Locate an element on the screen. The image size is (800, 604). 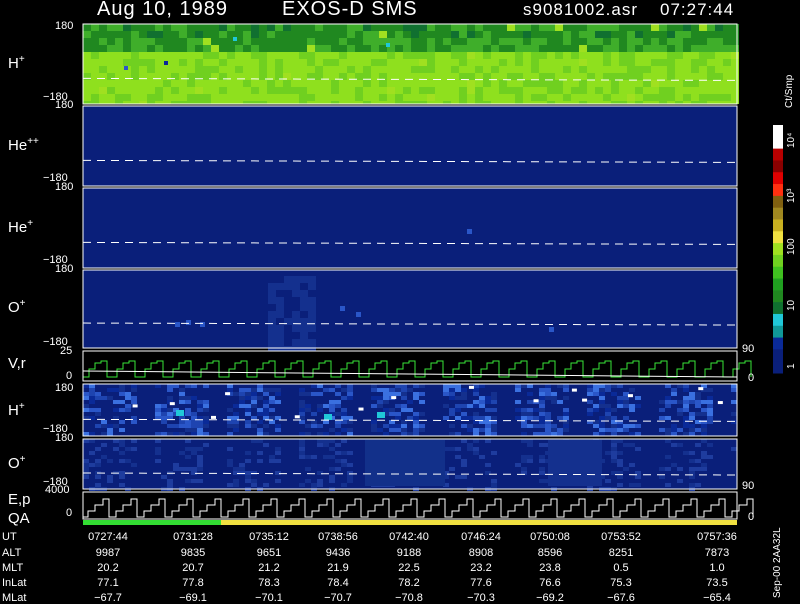
footer-value-mlt: 21.2 is located at coordinates (269, 568).